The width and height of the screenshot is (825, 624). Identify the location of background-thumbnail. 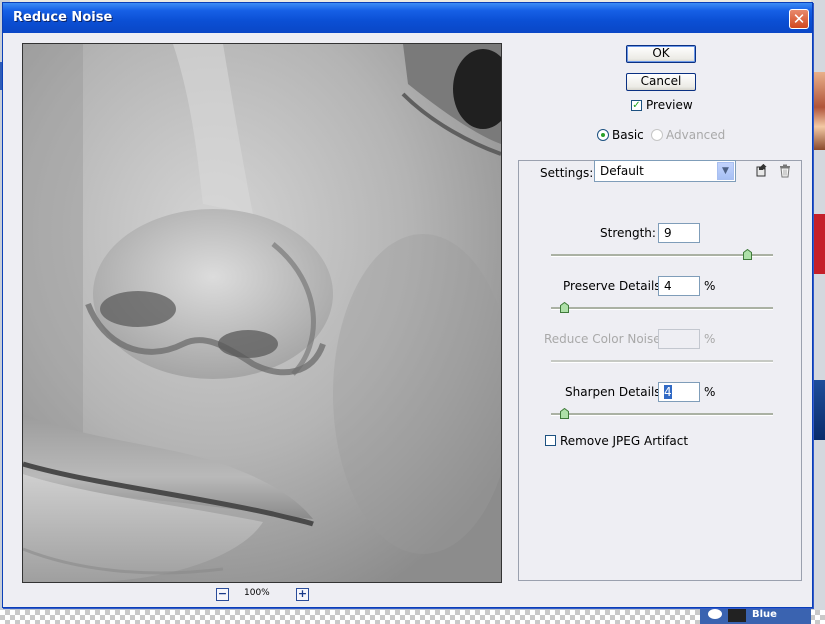
(819, 111).